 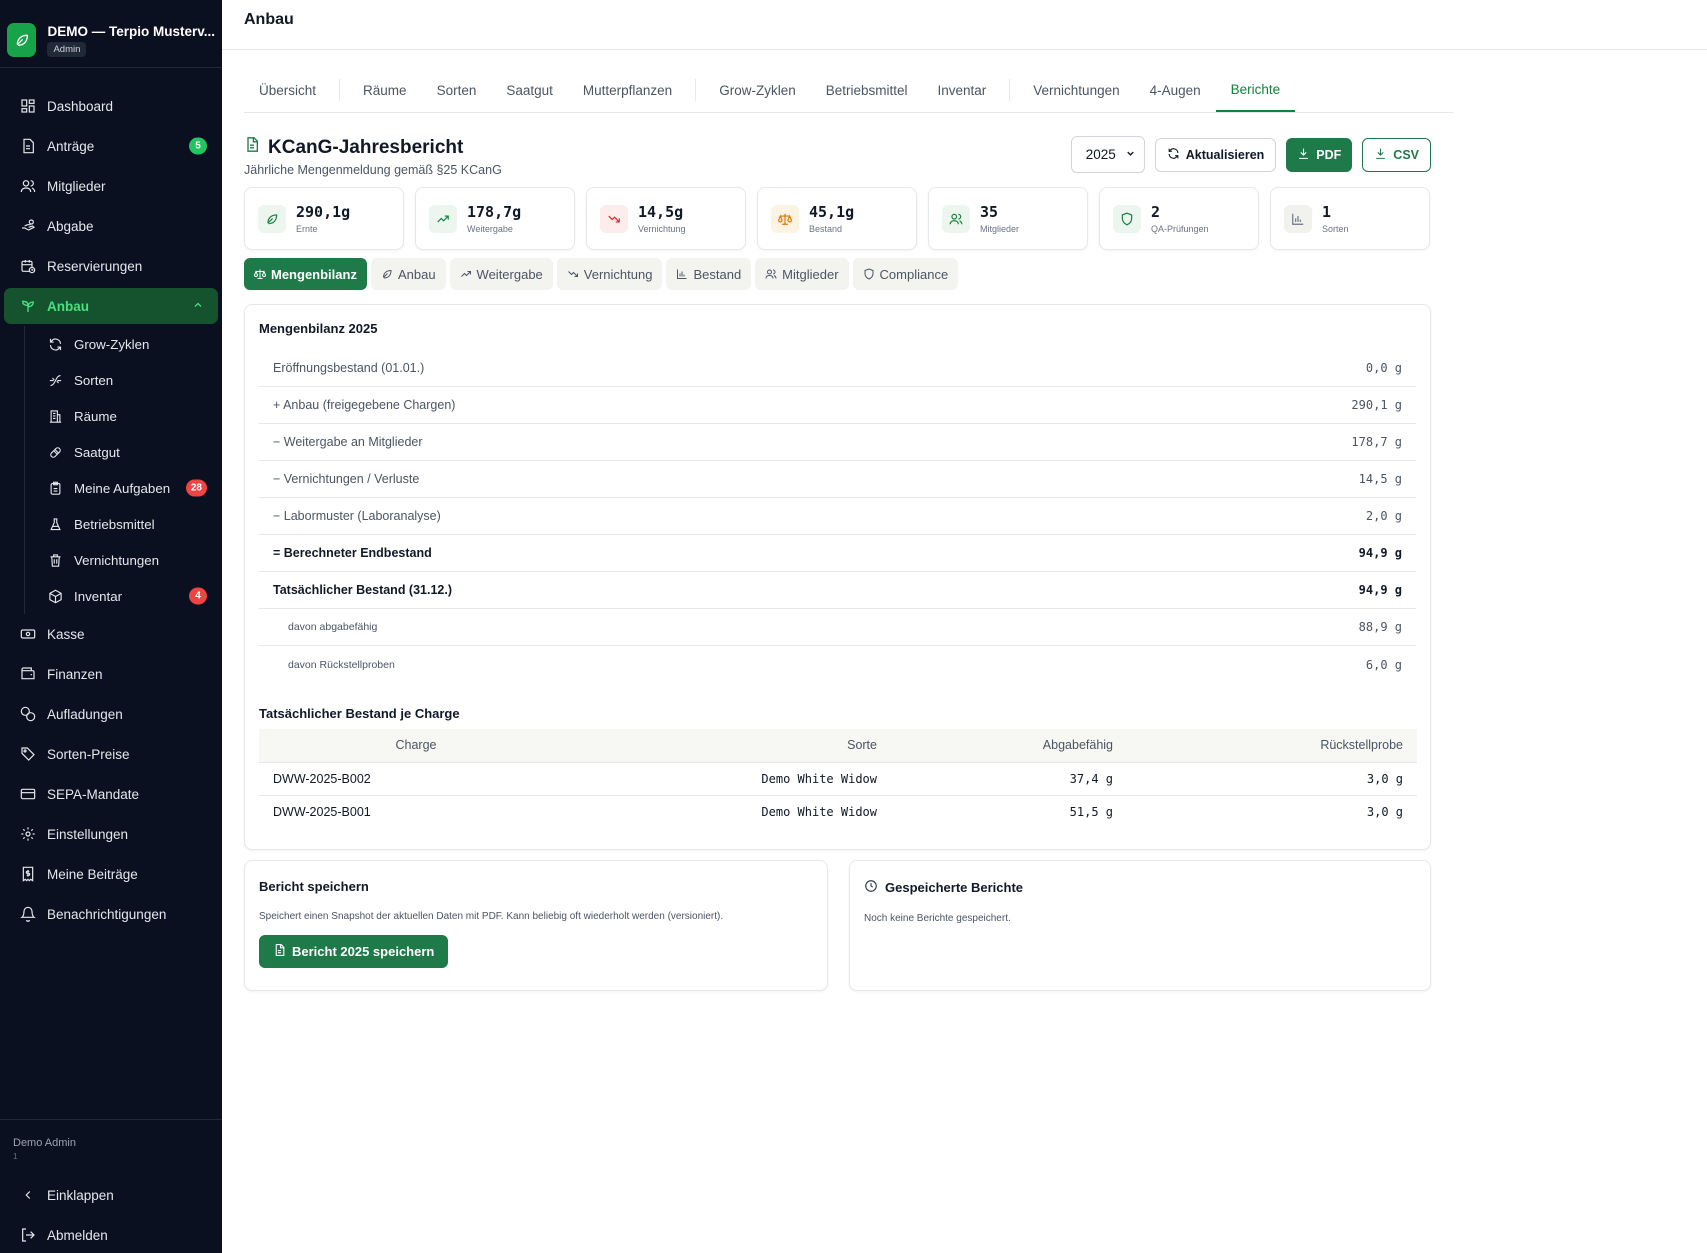 What do you see at coordinates (55, 596) in the screenshot?
I see `box-icon` at bounding box center [55, 596].